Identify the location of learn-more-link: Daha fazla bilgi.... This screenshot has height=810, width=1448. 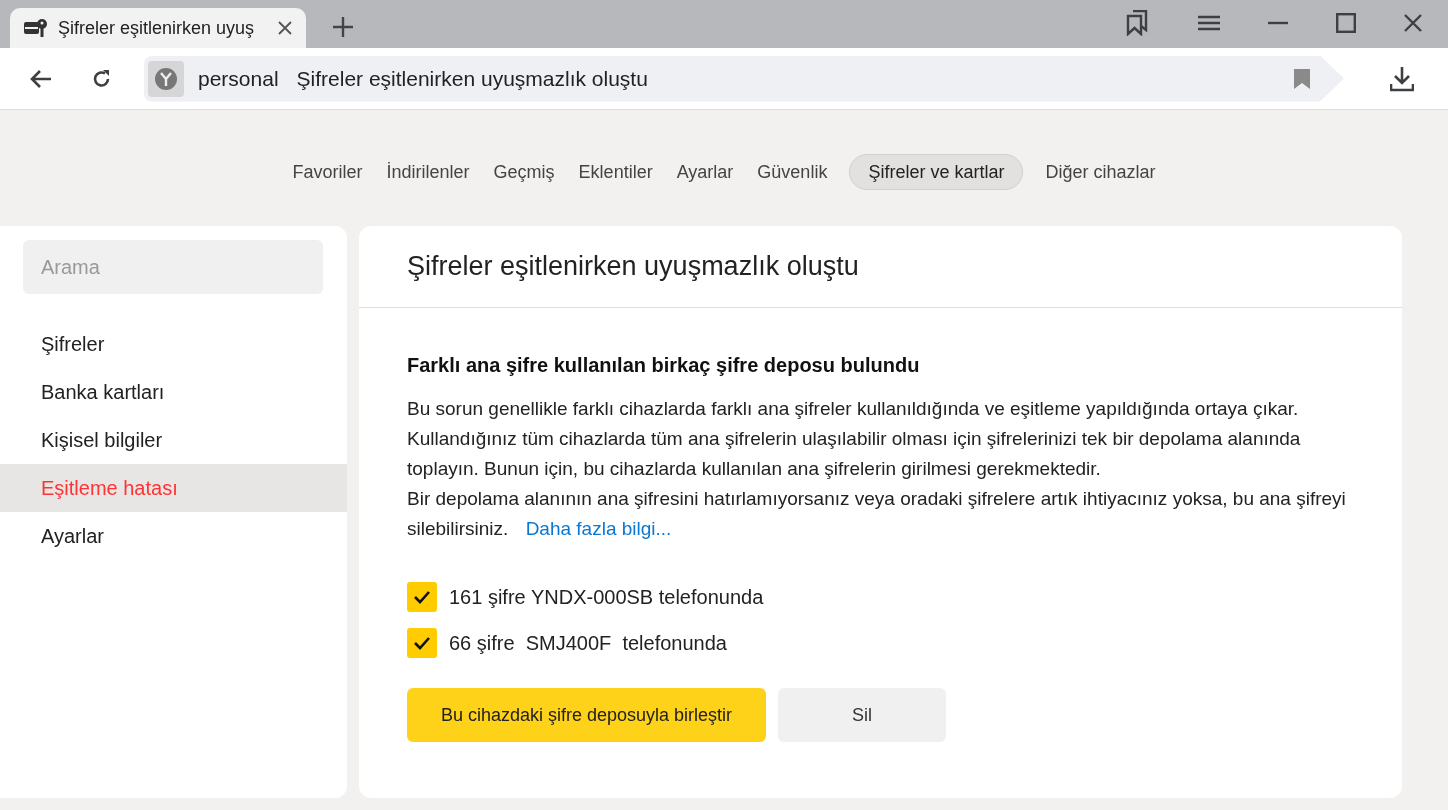
(598, 528).